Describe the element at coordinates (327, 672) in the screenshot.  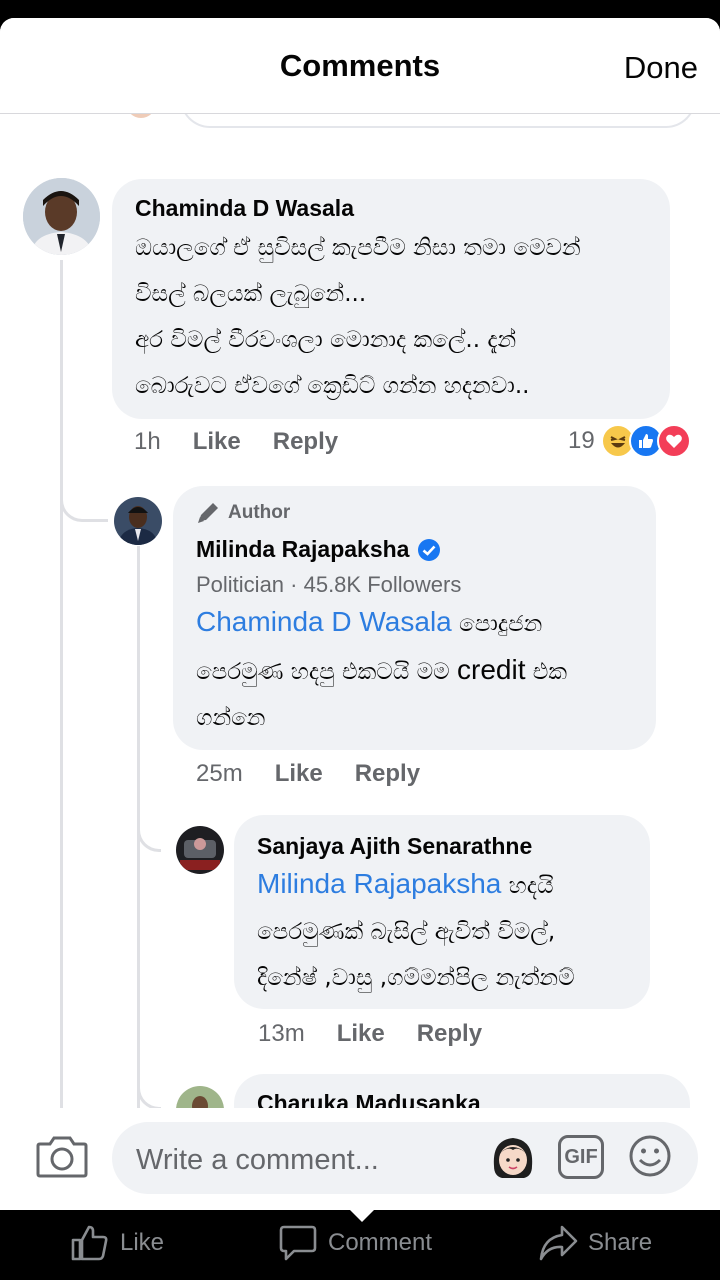
I see `comment-line-text: පෙරමුණ හදපු එකටයි මම` at that location.